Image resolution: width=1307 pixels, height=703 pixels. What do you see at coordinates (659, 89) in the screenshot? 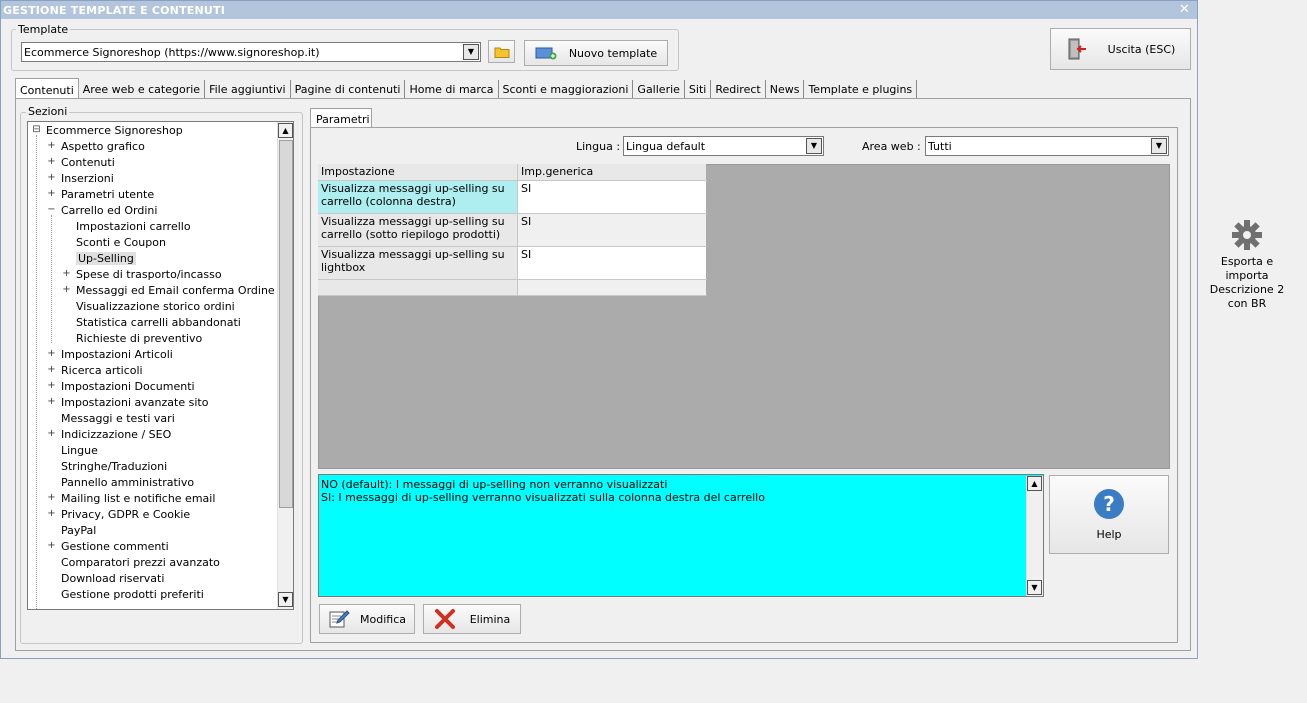
I see `tab-gallerie: Gallerie` at bounding box center [659, 89].